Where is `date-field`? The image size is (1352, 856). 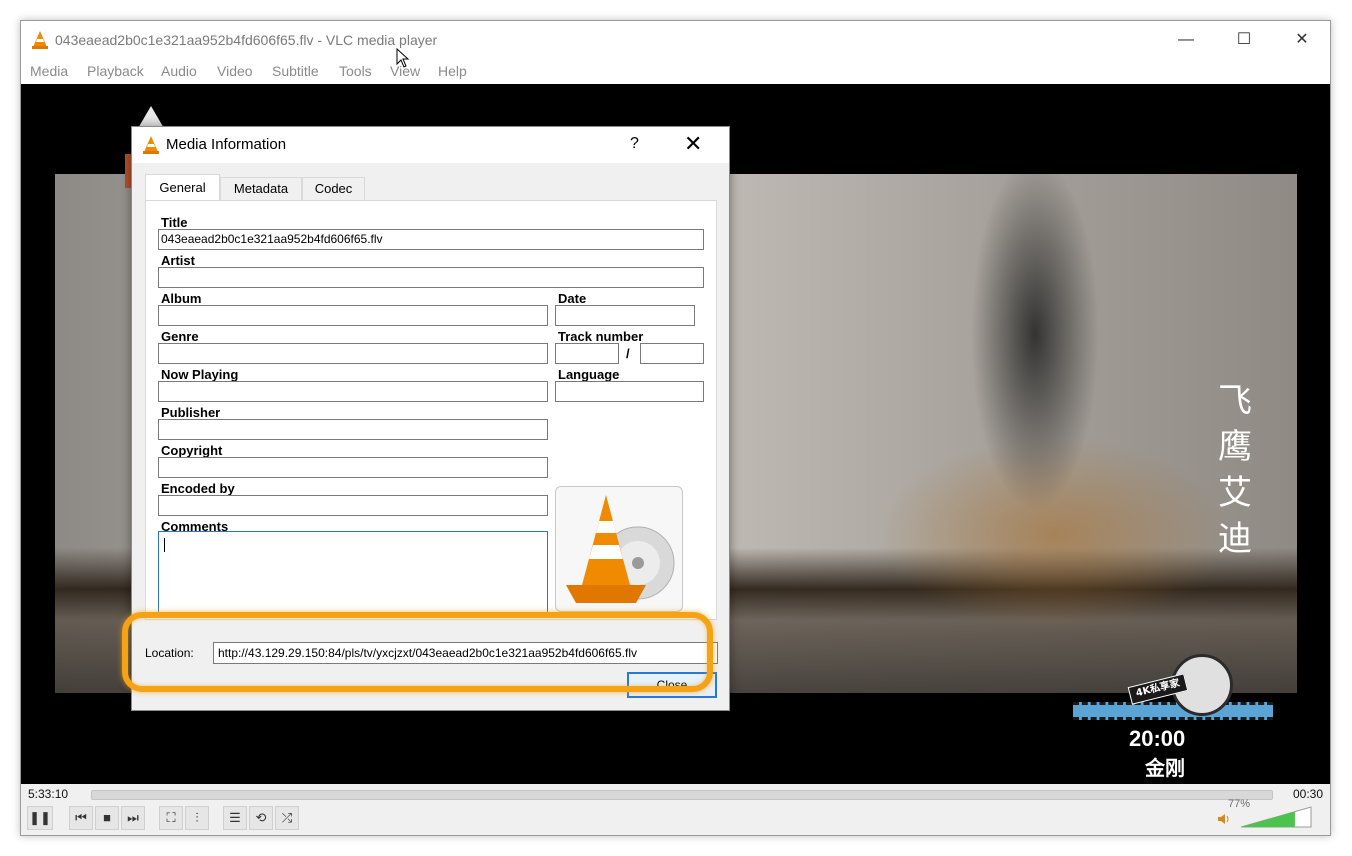 date-field is located at coordinates (625, 315).